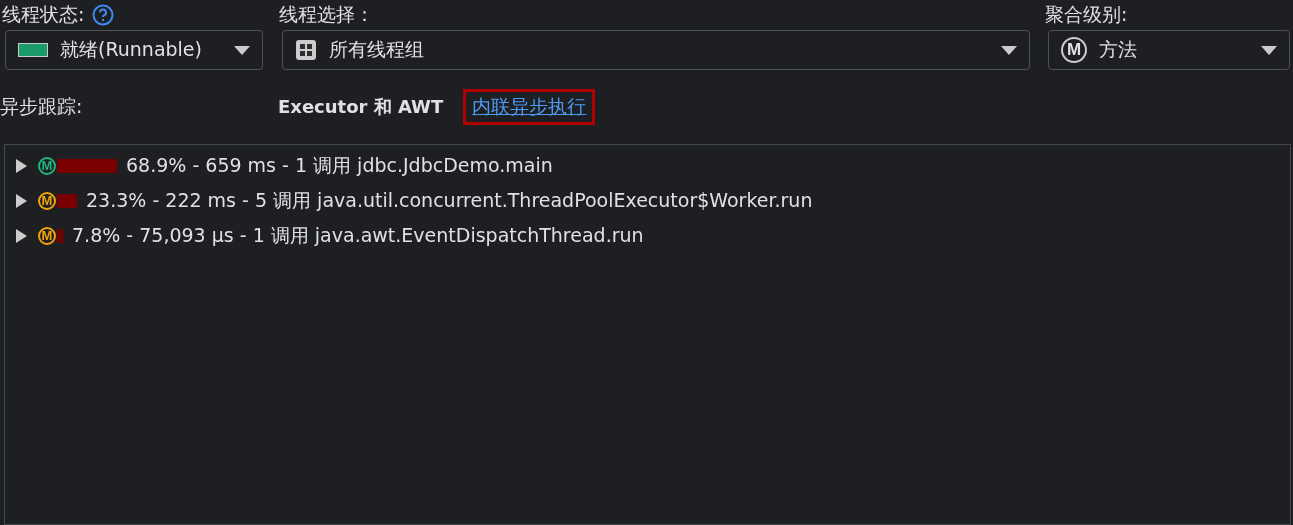  I want to click on grid-icon, so click(305, 50).